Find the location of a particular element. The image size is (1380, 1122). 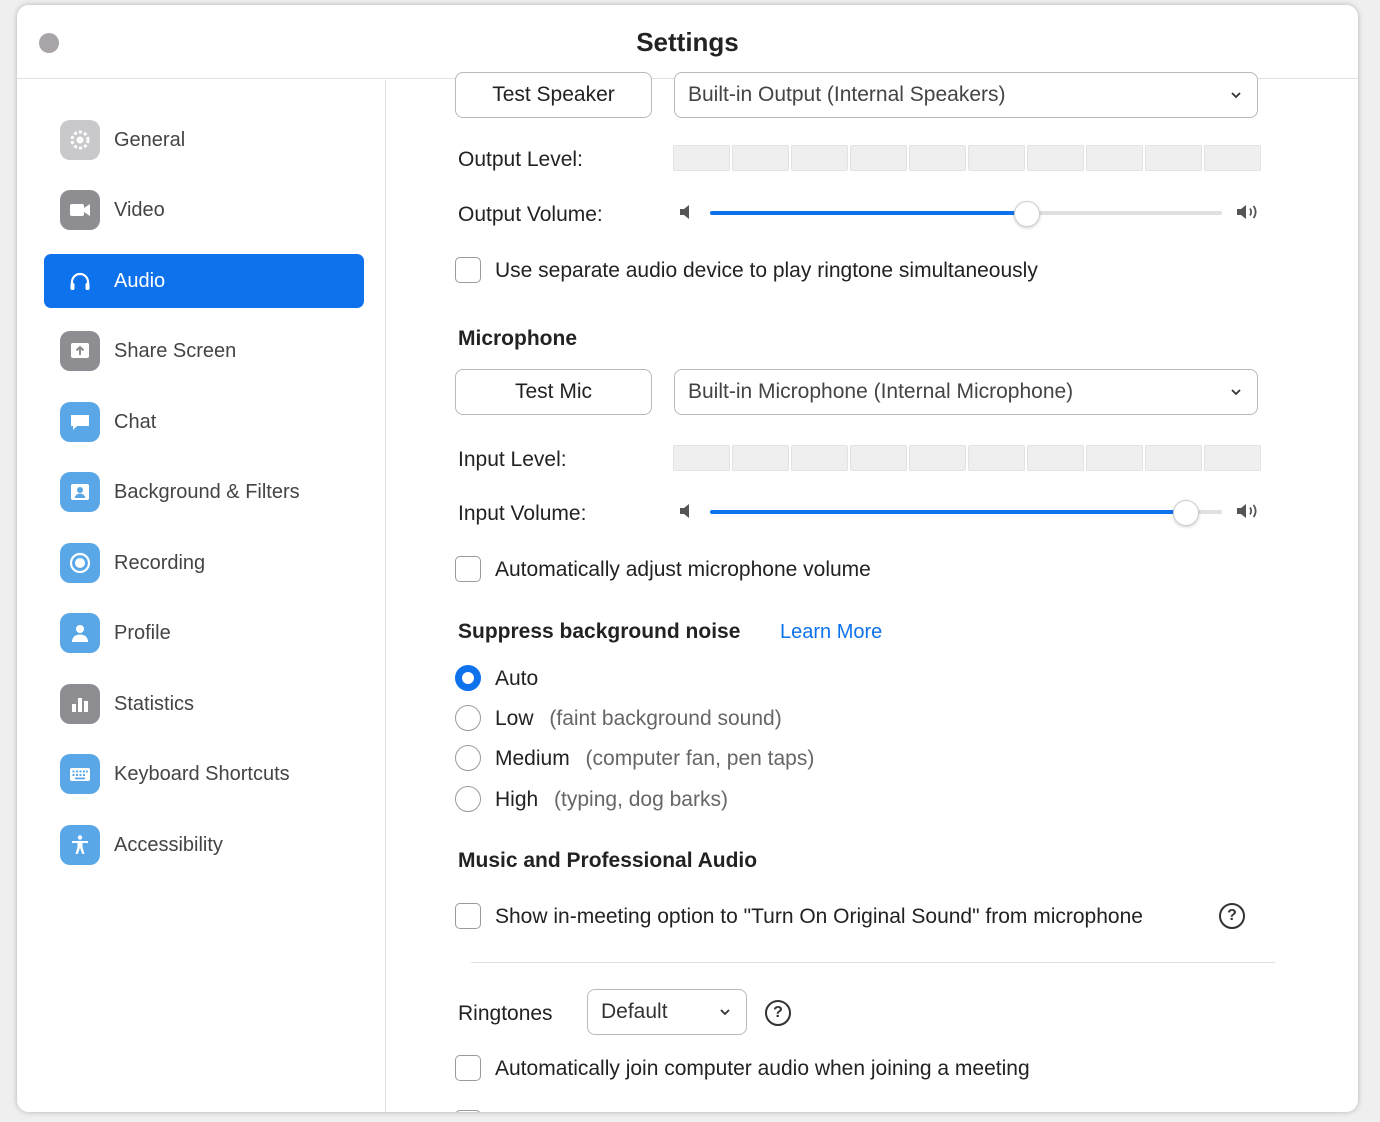

sidebar-item-keyboard-shortcuts: Keyboard Shortcuts is located at coordinates (204, 774).